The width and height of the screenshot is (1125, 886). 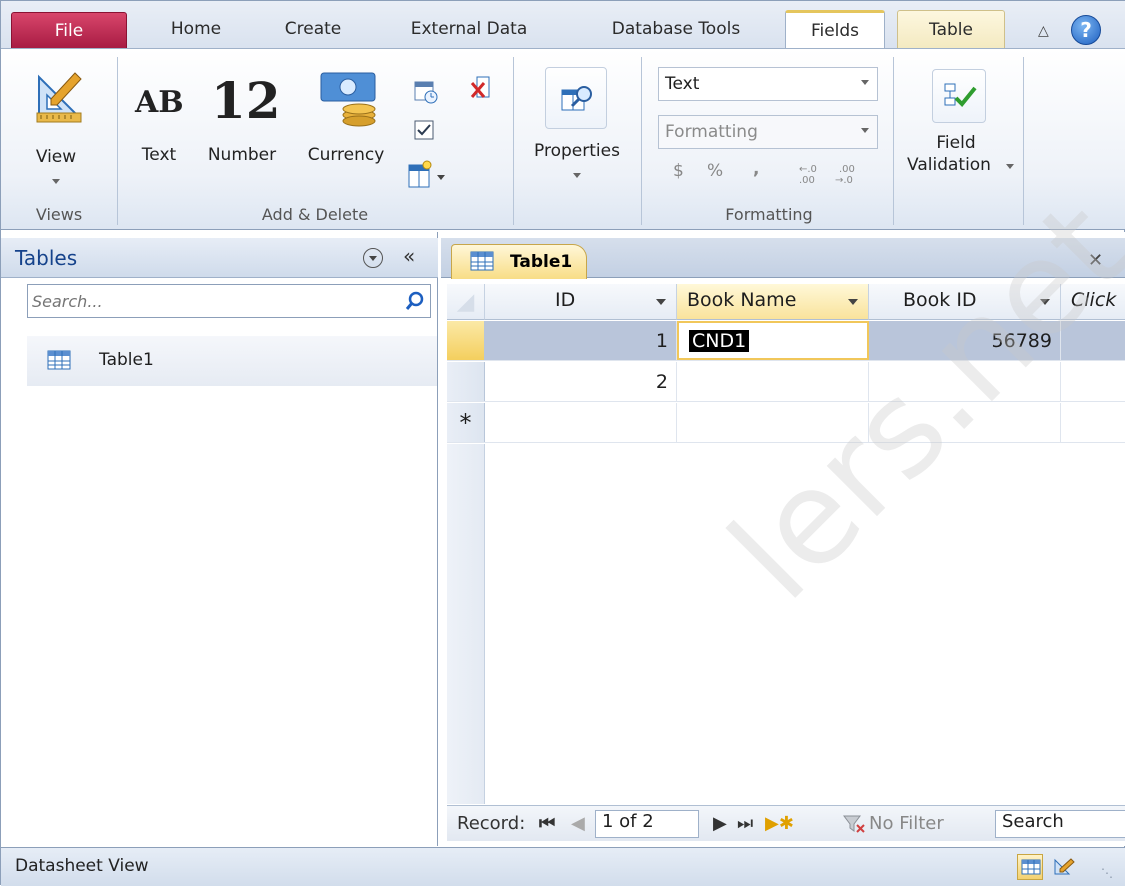 I want to click on document-tab-table1: Table1, so click(x=519, y=261).